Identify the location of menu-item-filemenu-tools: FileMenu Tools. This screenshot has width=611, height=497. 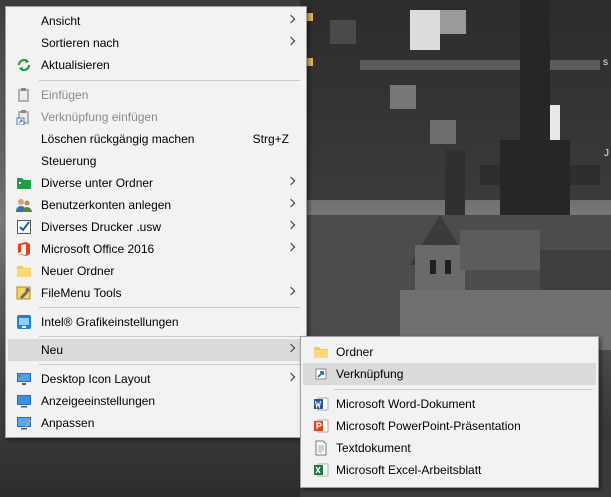
(156, 293).